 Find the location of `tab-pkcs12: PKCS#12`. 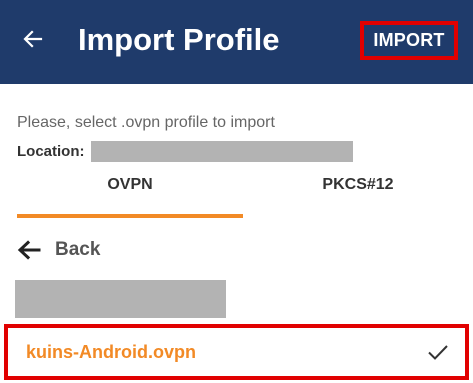

tab-pkcs12: PKCS#12 is located at coordinates (358, 198).